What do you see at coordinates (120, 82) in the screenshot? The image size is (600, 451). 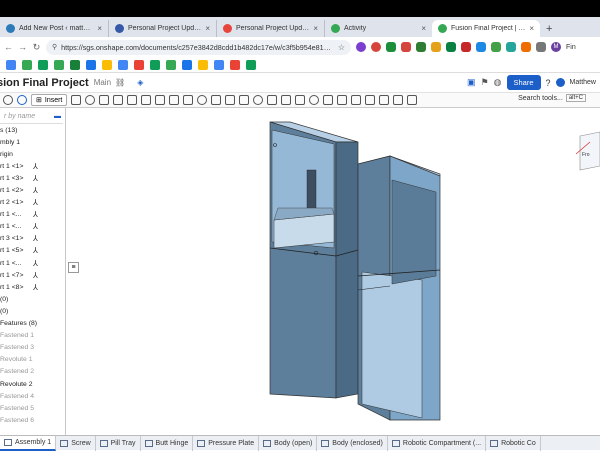 I see `link-icon: ⛓` at bounding box center [120, 82].